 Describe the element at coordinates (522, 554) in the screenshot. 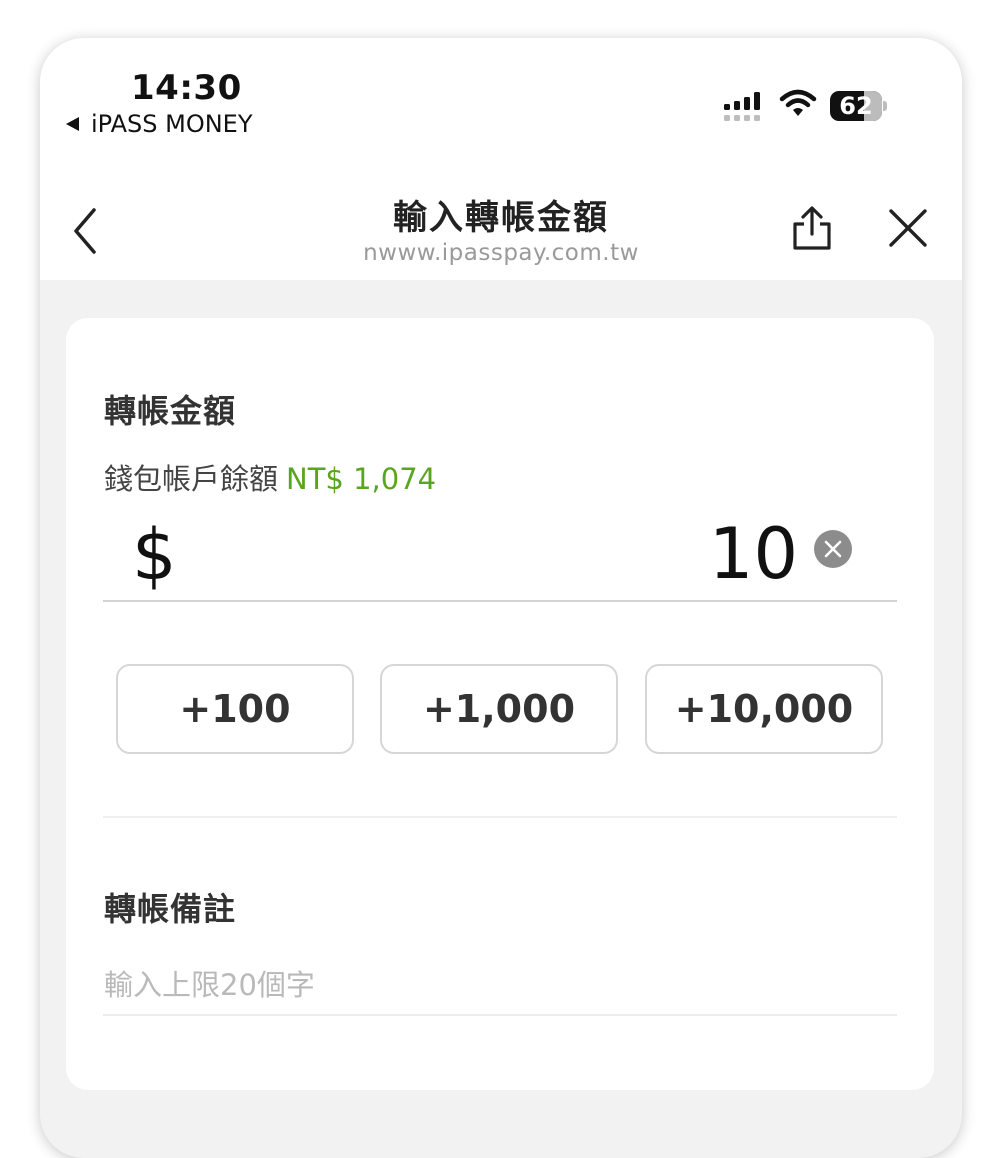

I see `amount-input` at that location.